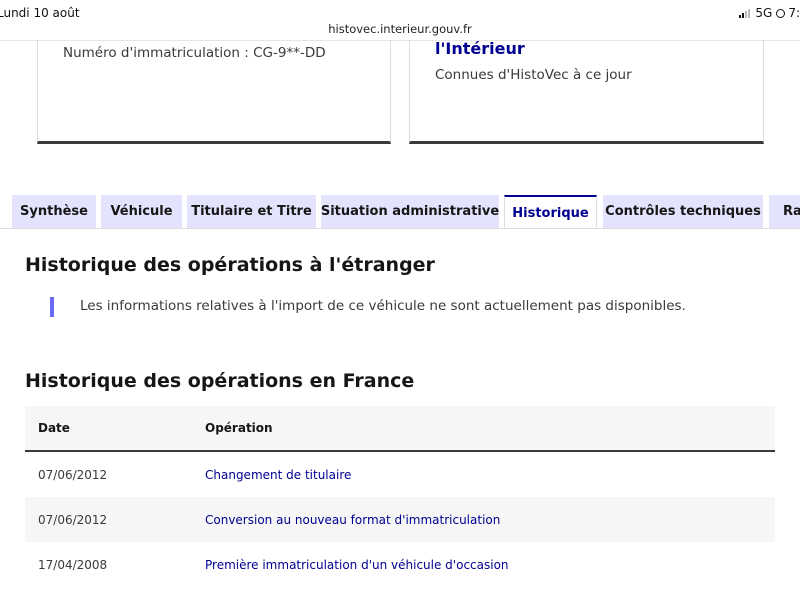 Image resolution: width=800 pixels, height=600 pixels. Describe the element at coordinates (400, 11) in the screenshot. I see `status-bar: Lundi 10 août 5G 7:` at that location.